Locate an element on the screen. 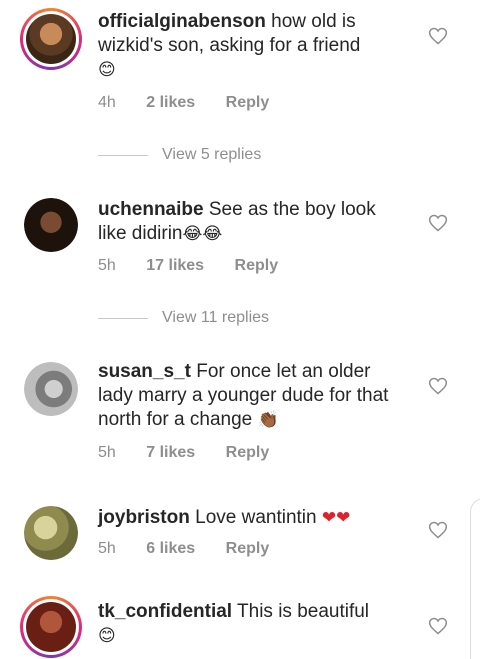  comment-username: officialginabenson is located at coordinates (182, 21).